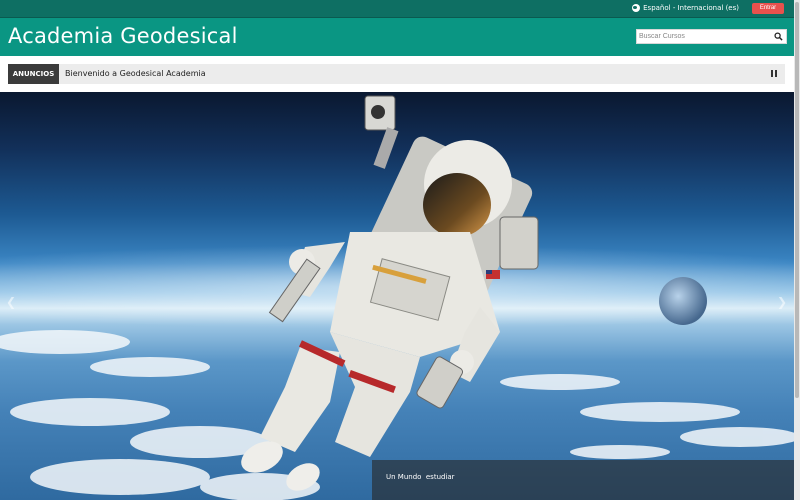 This screenshot has height=500, width=800. I want to click on site-header: Academia Geodesical, so click(397, 37).